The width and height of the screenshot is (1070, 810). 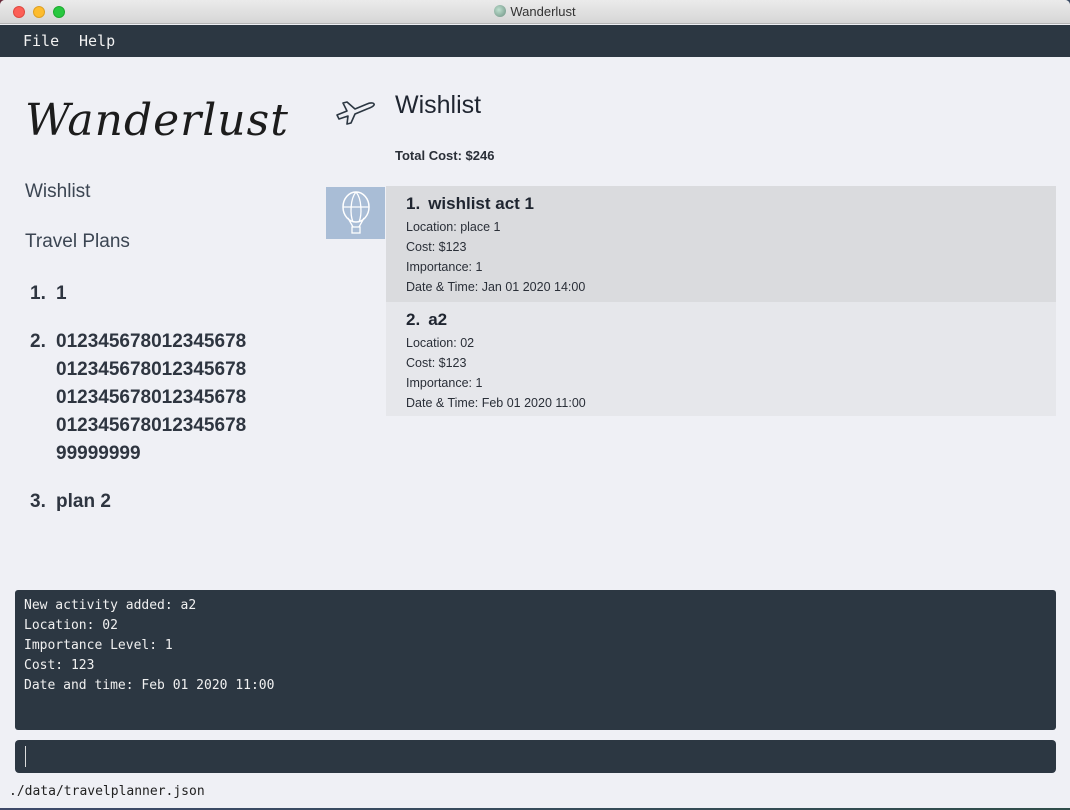 What do you see at coordinates (38, 293) in the screenshot?
I see `plan-number: 1.` at bounding box center [38, 293].